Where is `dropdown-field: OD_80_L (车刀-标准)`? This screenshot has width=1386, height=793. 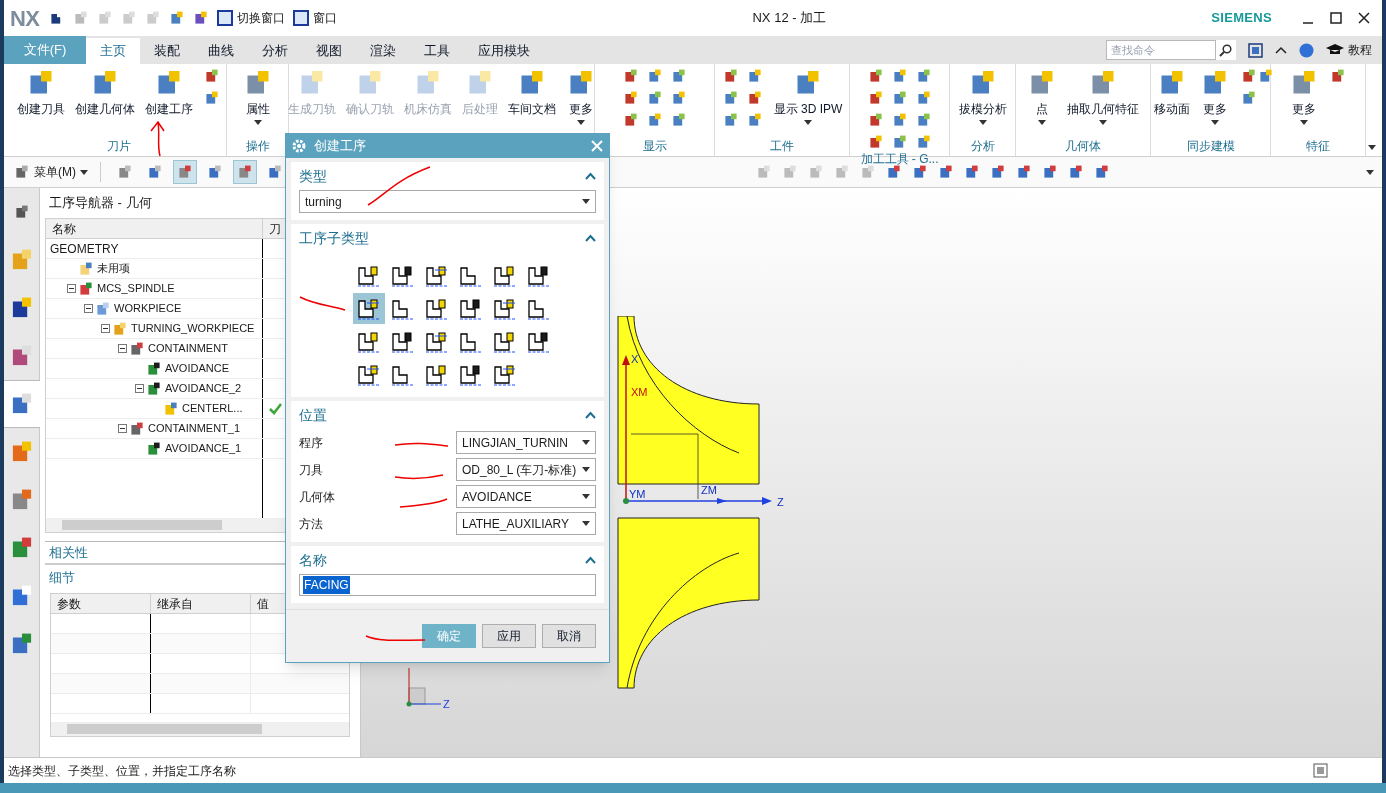
dropdown-field: OD_80_L (车刀-标准) is located at coordinates (526, 469).